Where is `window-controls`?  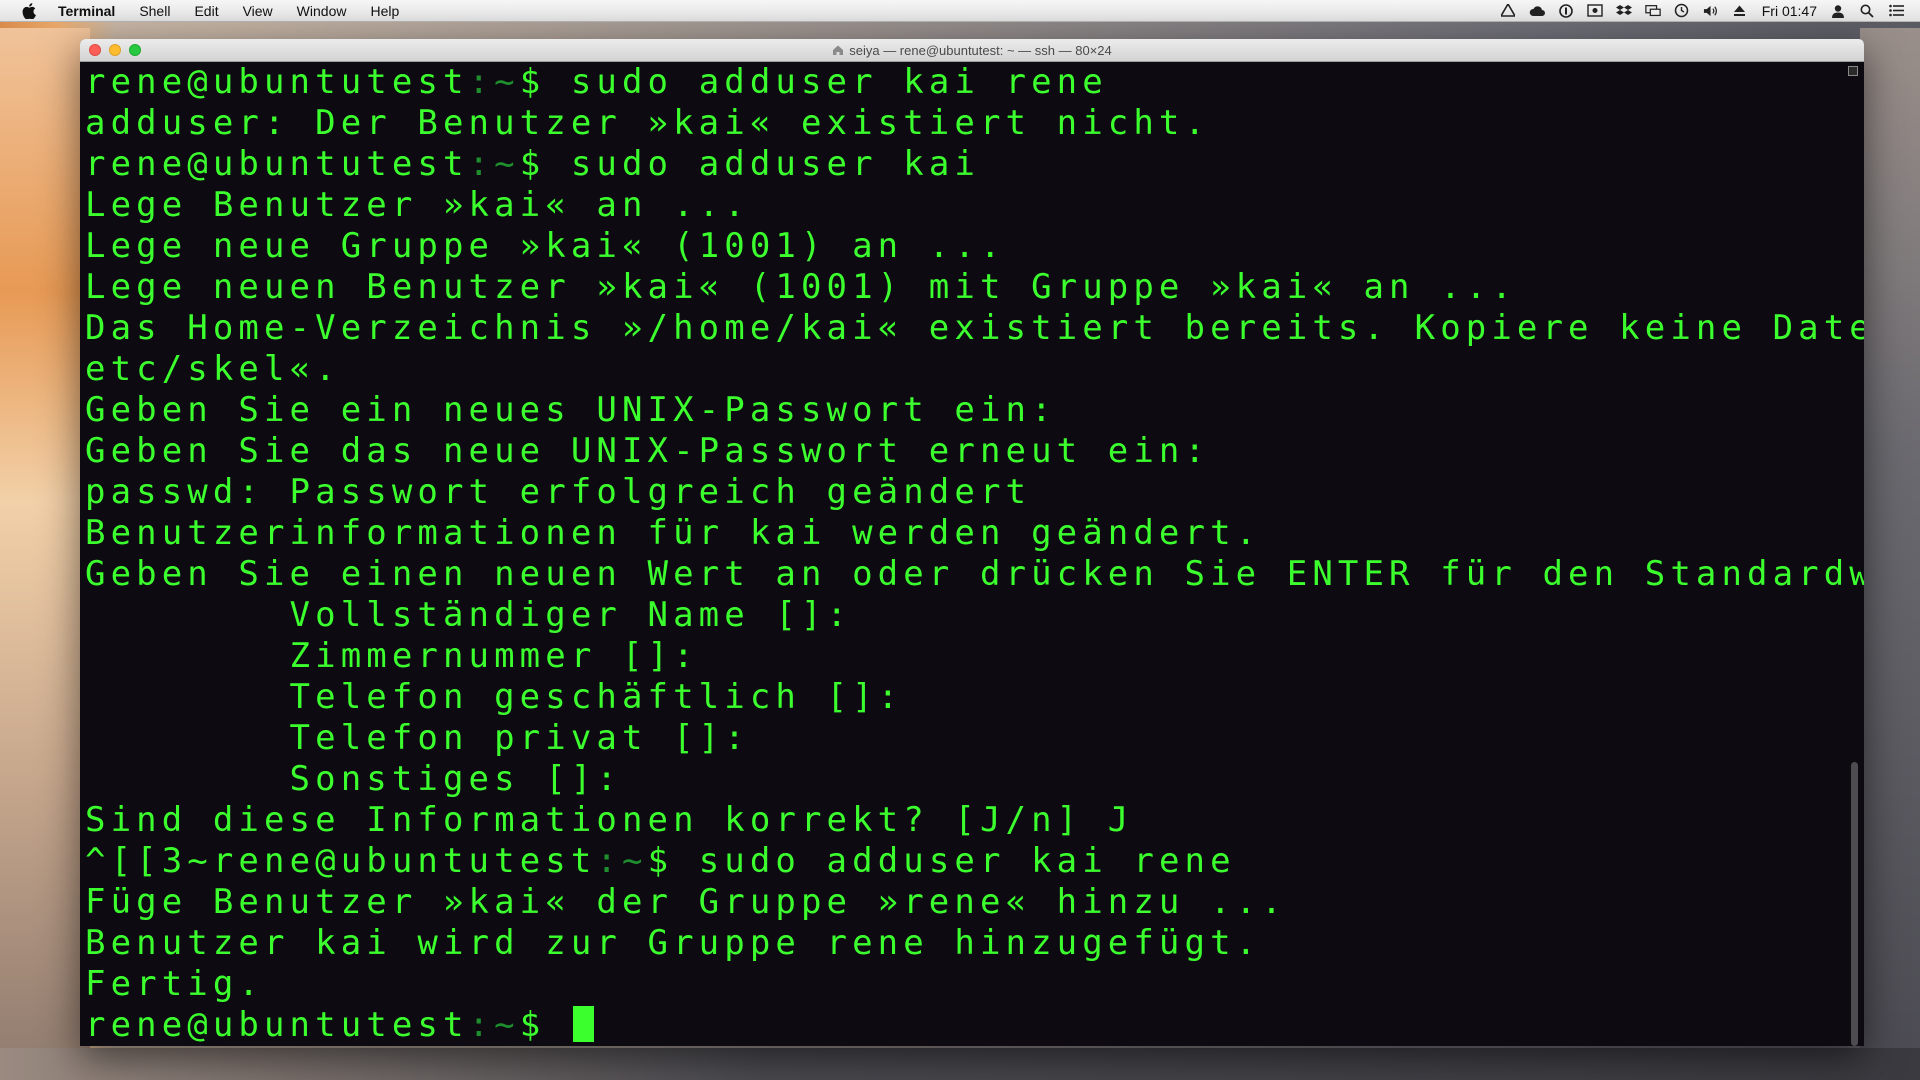
window-controls is located at coordinates (119, 50).